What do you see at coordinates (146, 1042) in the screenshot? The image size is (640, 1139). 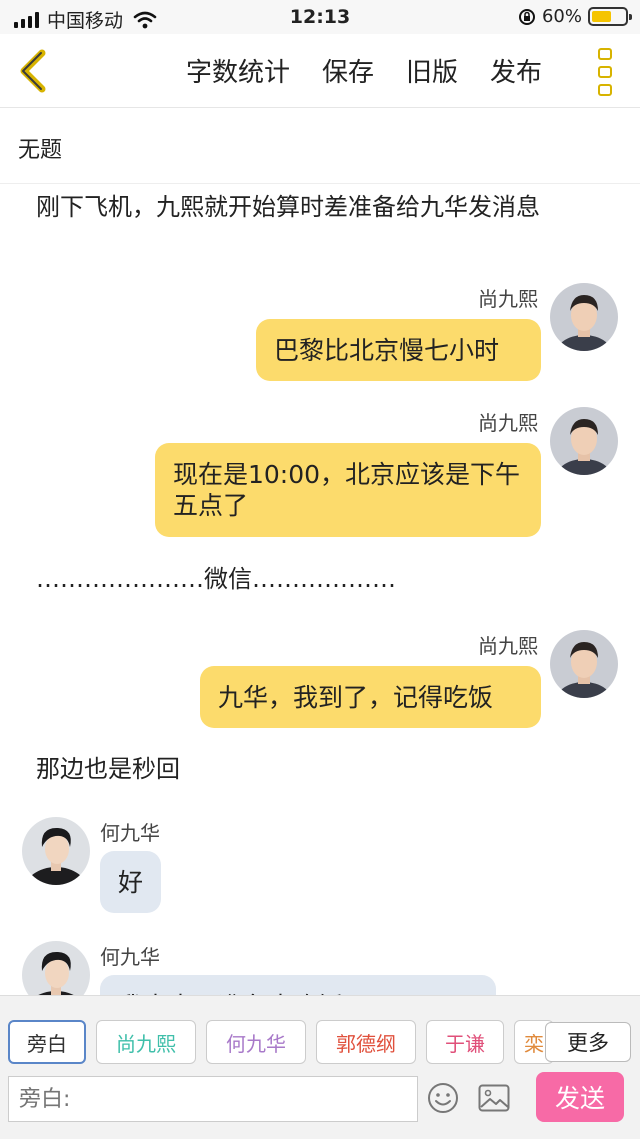 I see `character-chip-shang-jiuxi: 尚九熙` at bounding box center [146, 1042].